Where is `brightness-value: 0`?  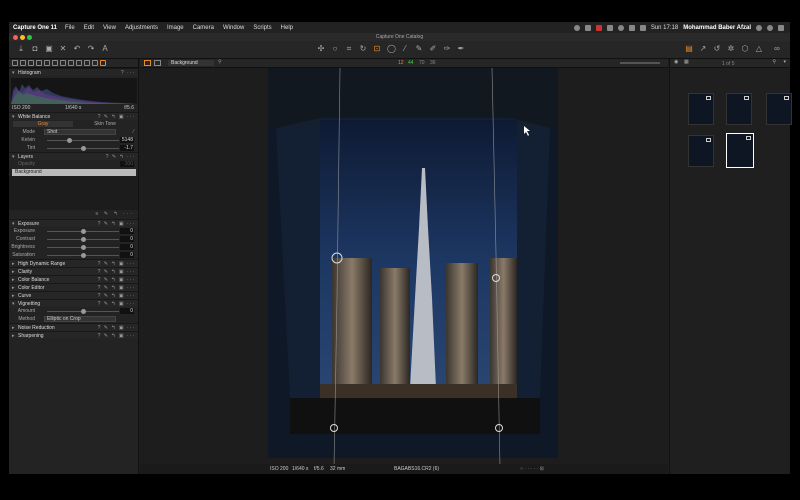 brightness-value: 0 is located at coordinates (127, 247).